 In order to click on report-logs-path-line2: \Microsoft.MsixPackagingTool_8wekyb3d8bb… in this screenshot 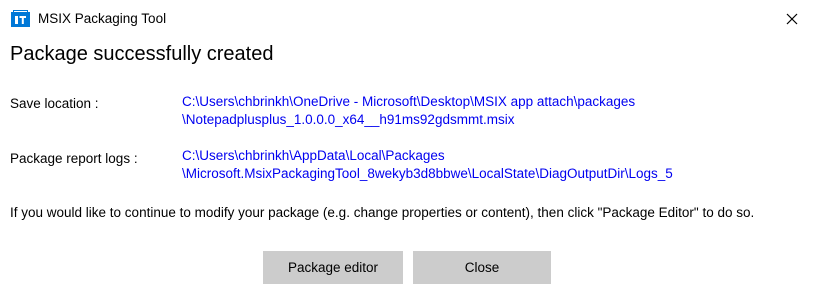, I will do `click(427, 173)`.